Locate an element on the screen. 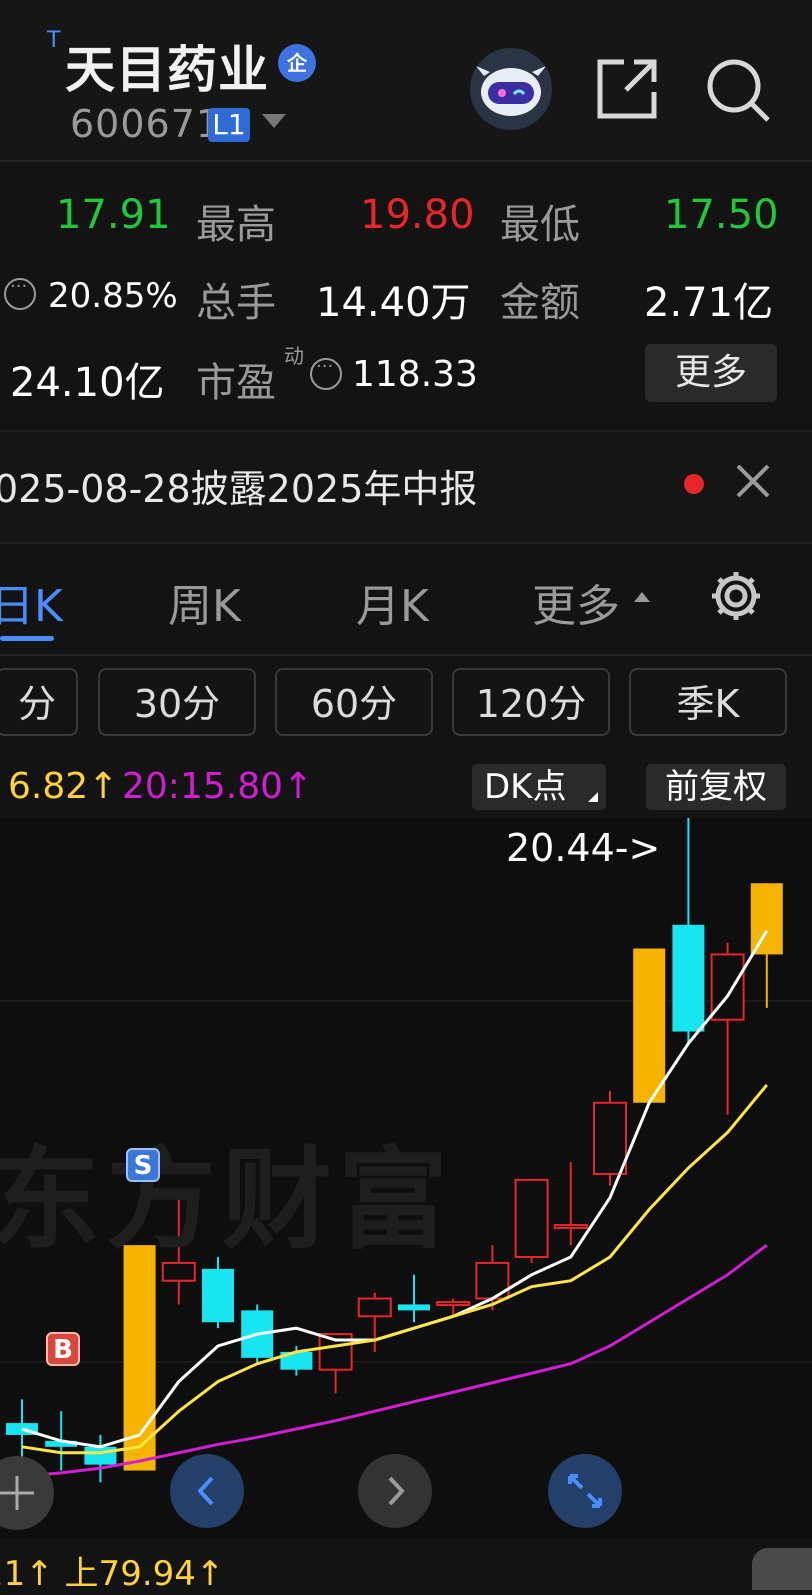  volume-label: 总手 is located at coordinates (236, 303).